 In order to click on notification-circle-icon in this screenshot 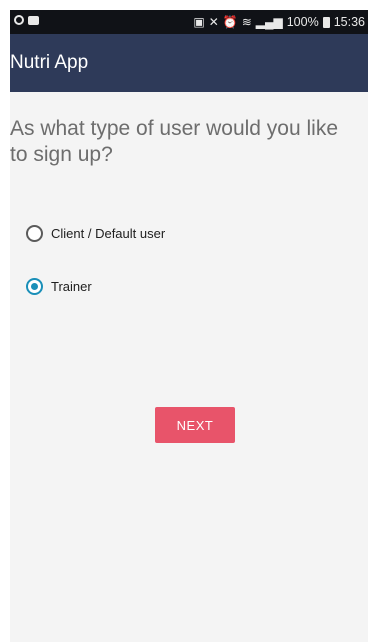, I will do `click(19, 20)`.